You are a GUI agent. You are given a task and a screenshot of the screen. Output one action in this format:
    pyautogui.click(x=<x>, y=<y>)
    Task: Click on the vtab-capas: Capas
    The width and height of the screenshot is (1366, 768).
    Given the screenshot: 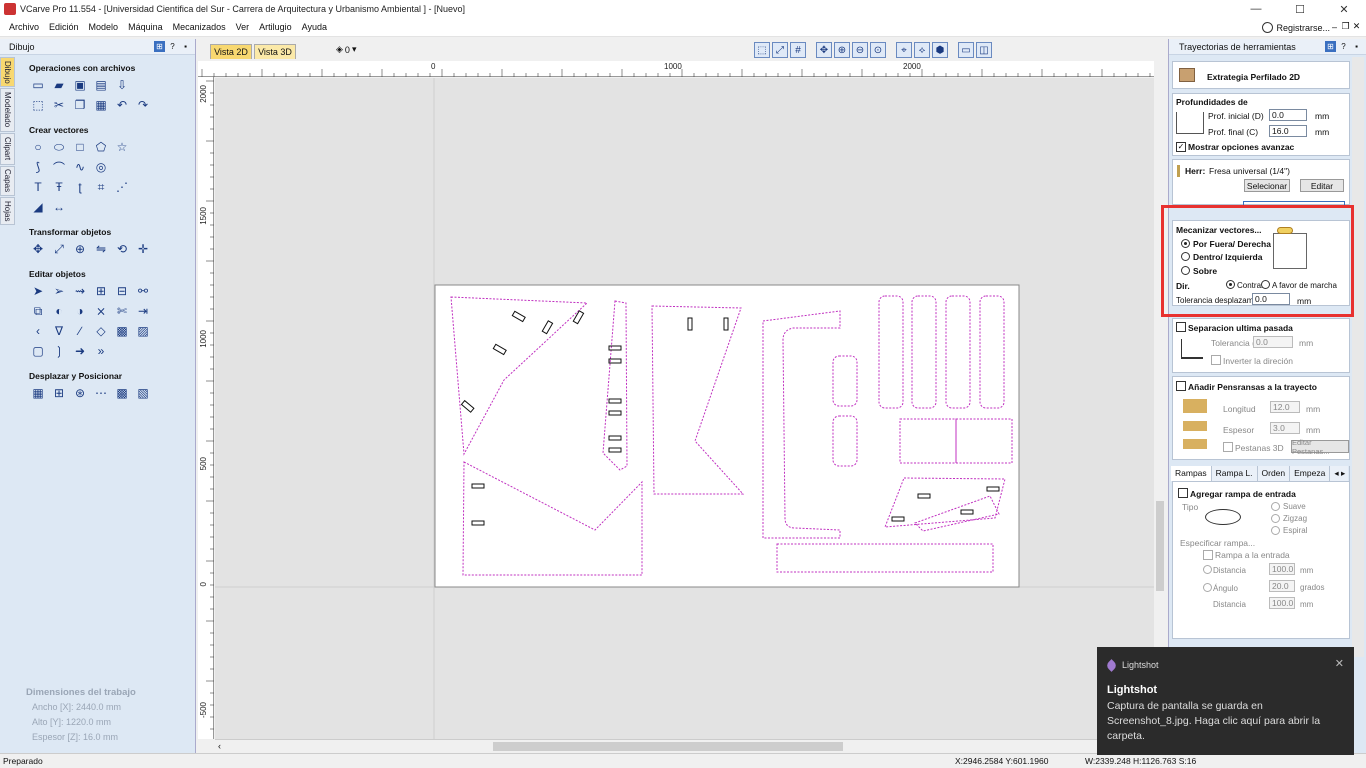 What is the action you would take?
    pyautogui.click(x=7, y=181)
    